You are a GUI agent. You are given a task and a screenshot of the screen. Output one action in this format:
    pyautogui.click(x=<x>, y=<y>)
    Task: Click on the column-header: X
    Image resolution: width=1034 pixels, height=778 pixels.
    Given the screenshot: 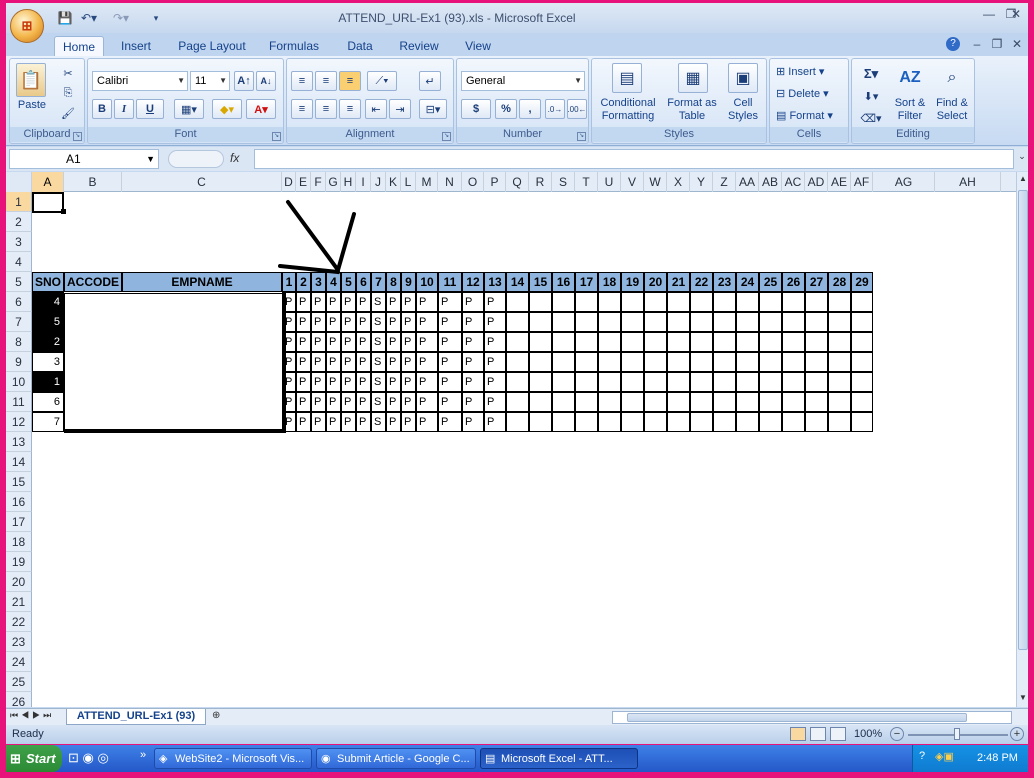 What is the action you would take?
    pyautogui.click(x=678, y=182)
    